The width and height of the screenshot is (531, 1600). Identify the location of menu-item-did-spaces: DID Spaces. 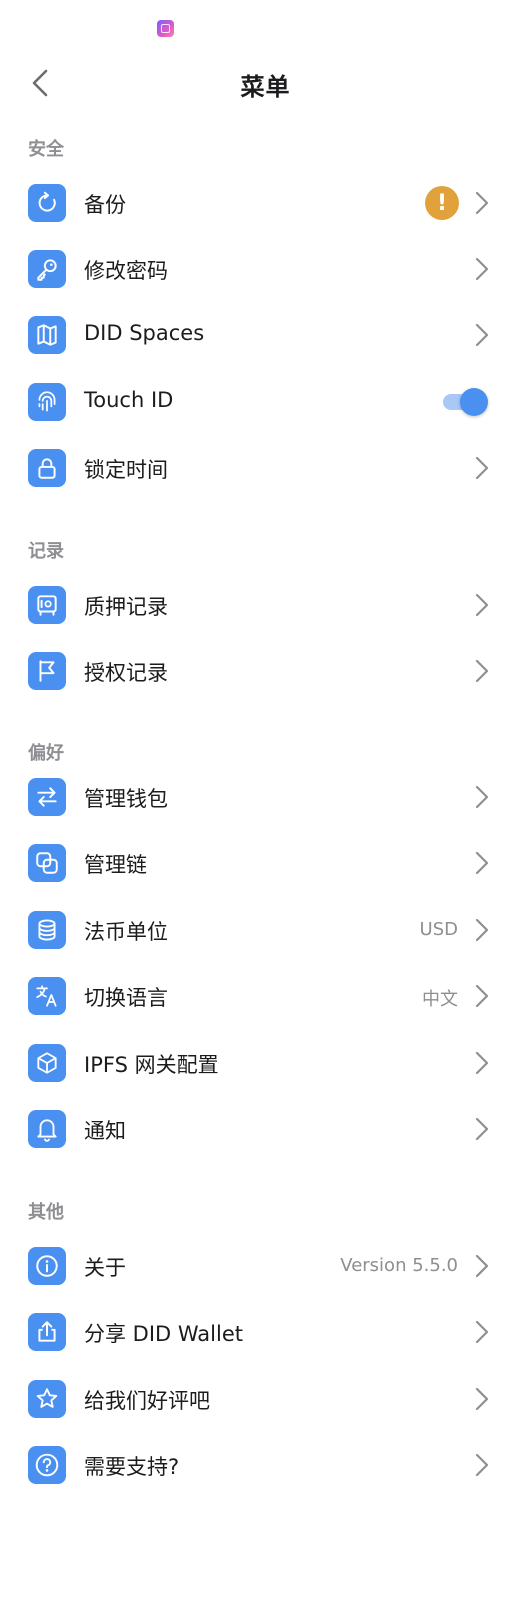
(265, 335).